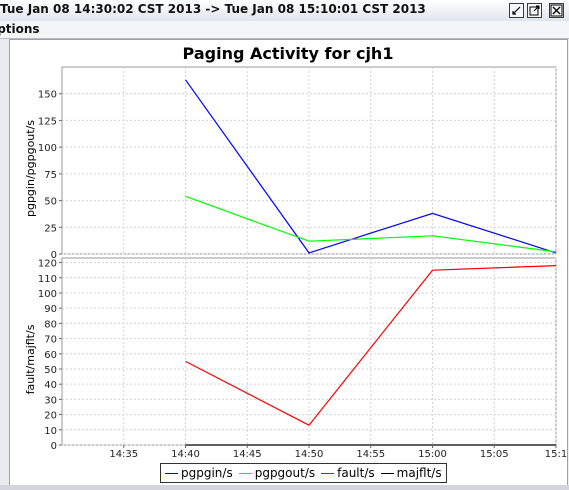 The height and width of the screenshot is (490, 569). What do you see at coordinates (185, 454) in the screenshot?
I see `x-tick-label: 14:40` at bounding box center [185, 454].